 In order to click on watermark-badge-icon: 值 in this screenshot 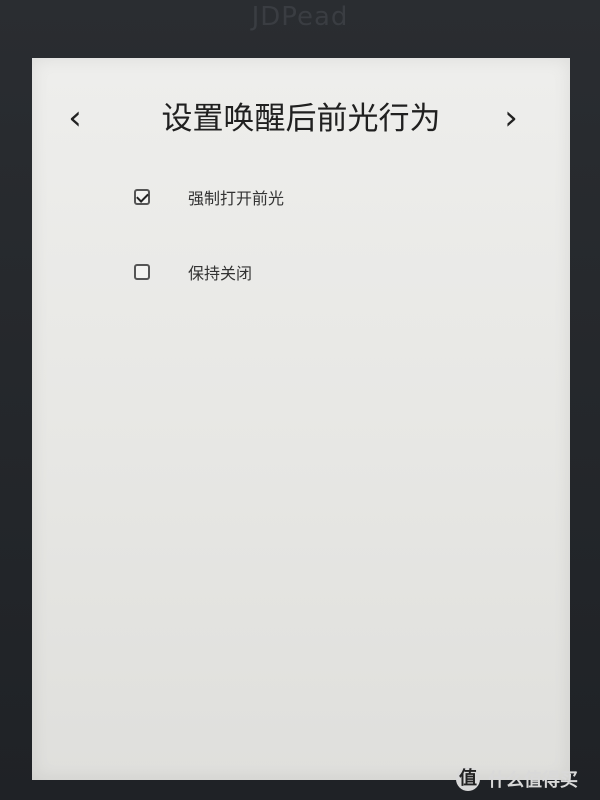, I will do `click(468, 779)`.